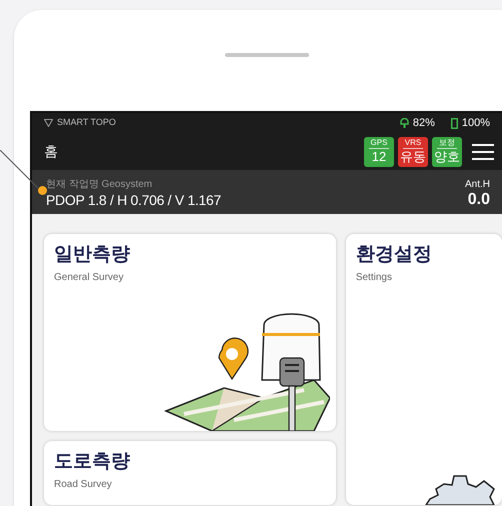  I want to click on phone-battery-text: 100%, so click(476, 123).